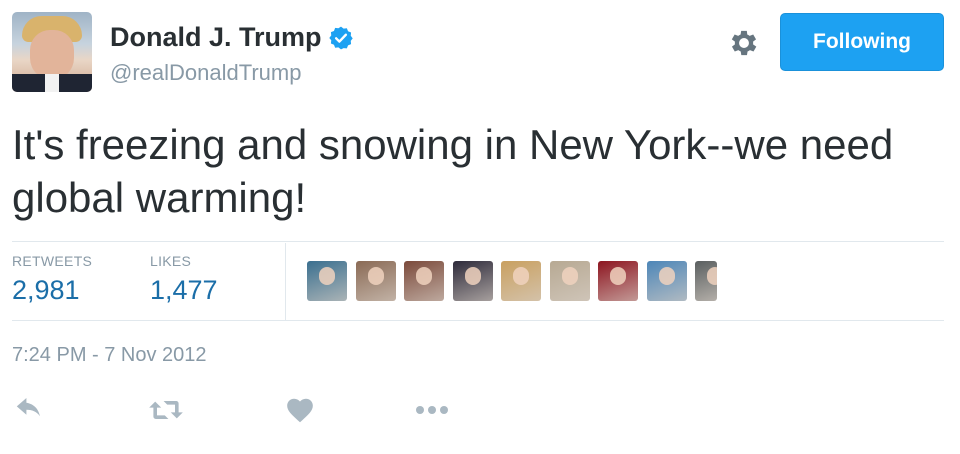 The width and height of the screenshot is (960, 454). Describe the element at coordinates (216, 37) in the screenshot. I see `user-name: Donald J. Trump` at that location.